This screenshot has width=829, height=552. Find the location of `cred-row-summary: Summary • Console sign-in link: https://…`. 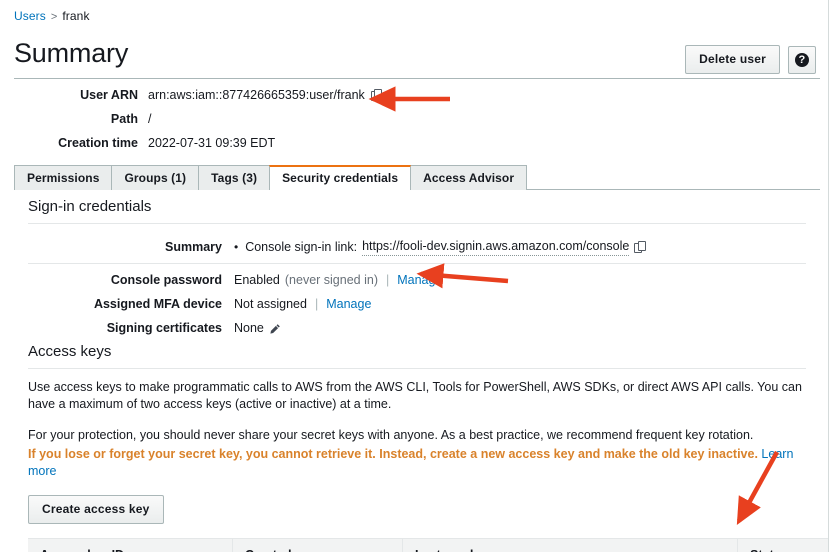

cred-row-summary: Summary • Console sign-in link: https://… is located at coordinates (417, 251).